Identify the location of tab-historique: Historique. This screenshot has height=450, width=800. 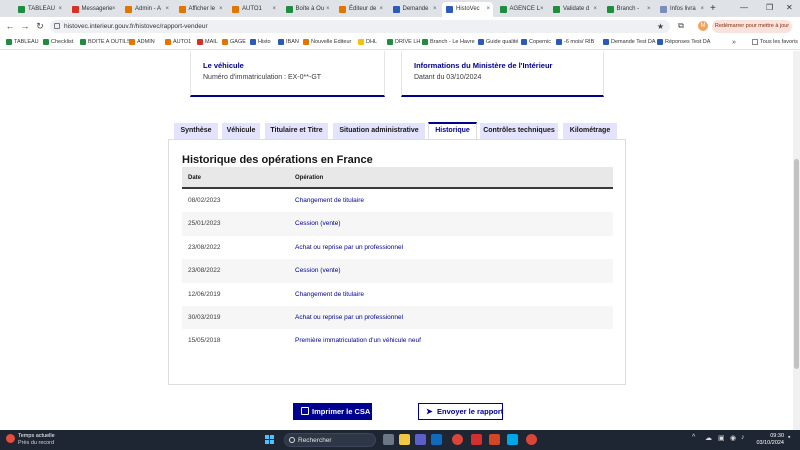
(452, 131).